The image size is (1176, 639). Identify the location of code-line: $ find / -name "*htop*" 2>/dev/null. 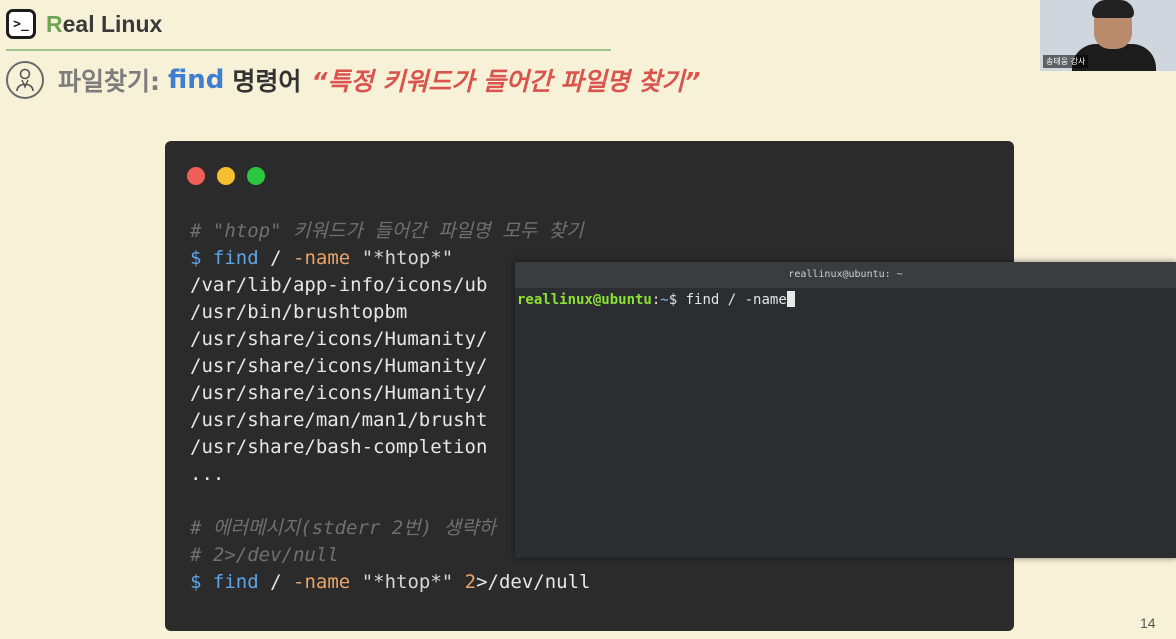
(390, 582).